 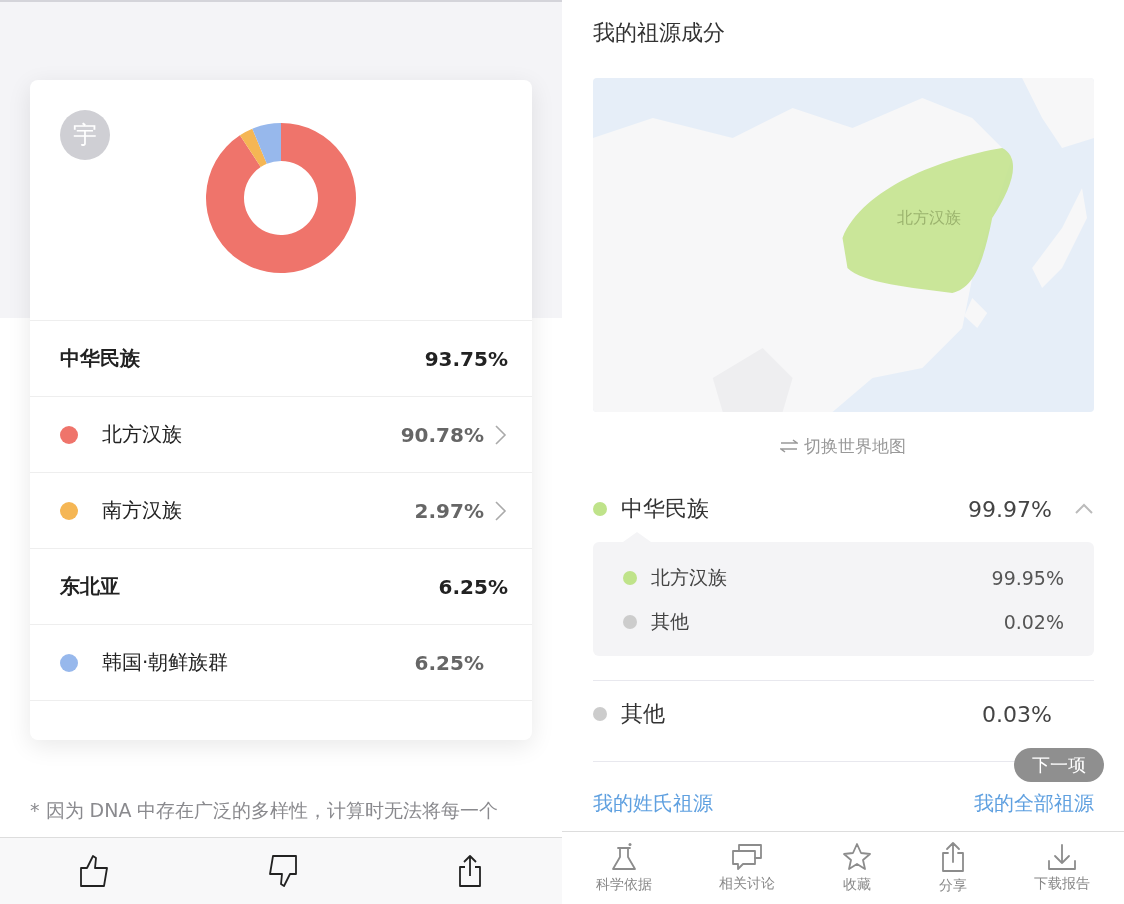 I want to click on percentage: 93.75%, so click(x=466, y=358).